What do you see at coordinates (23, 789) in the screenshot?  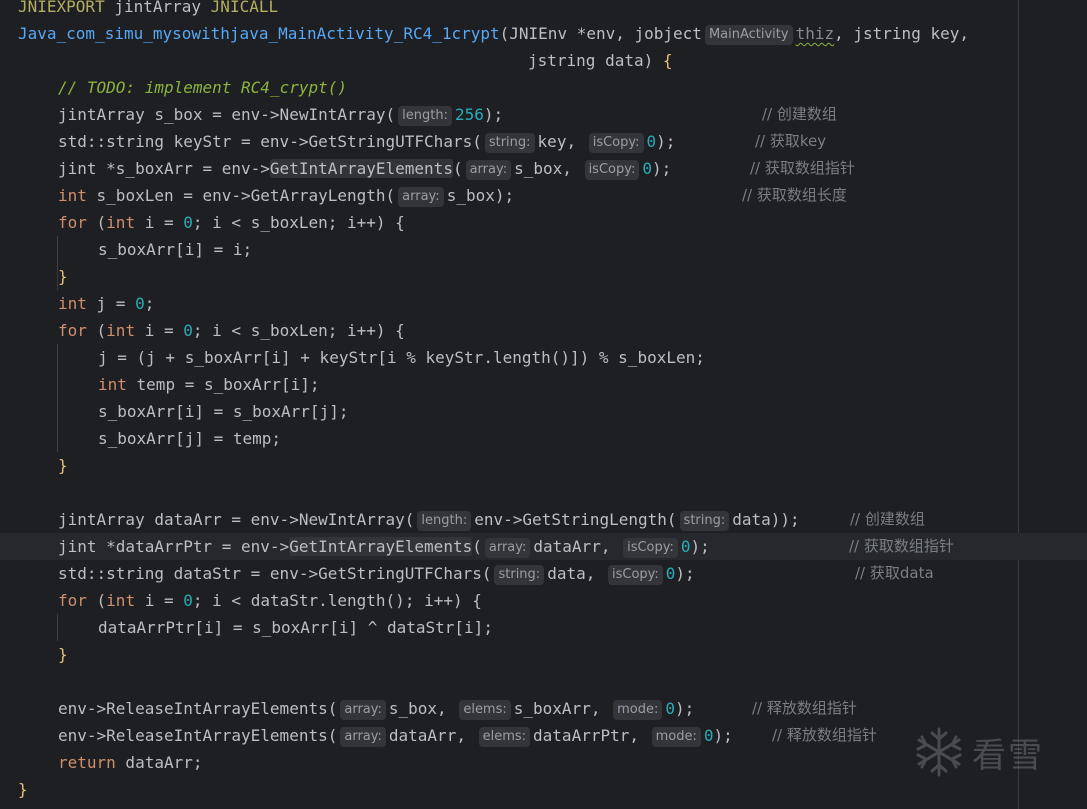 I see `code-line-29: }` at bounding box center [23, 789].